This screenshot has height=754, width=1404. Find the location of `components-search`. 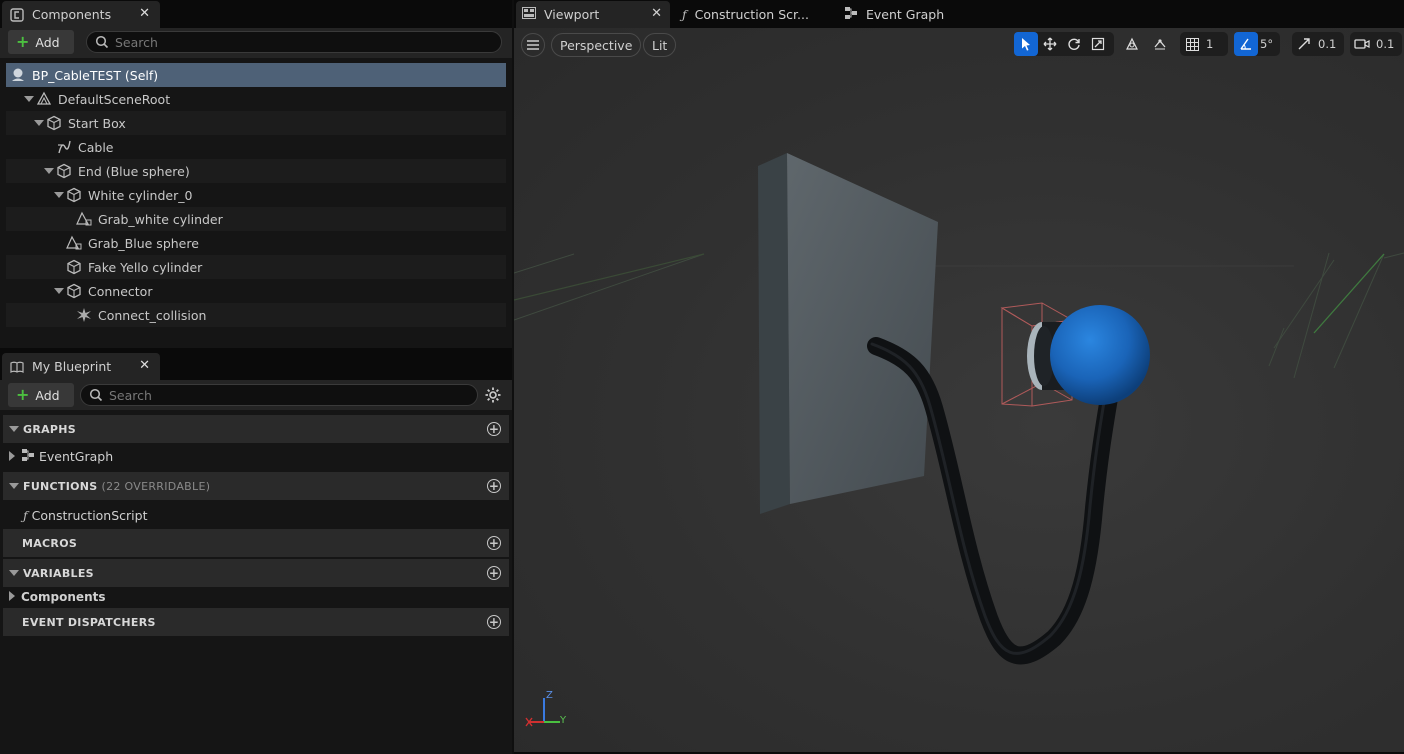

components-search is located at coordinates (294, 42).